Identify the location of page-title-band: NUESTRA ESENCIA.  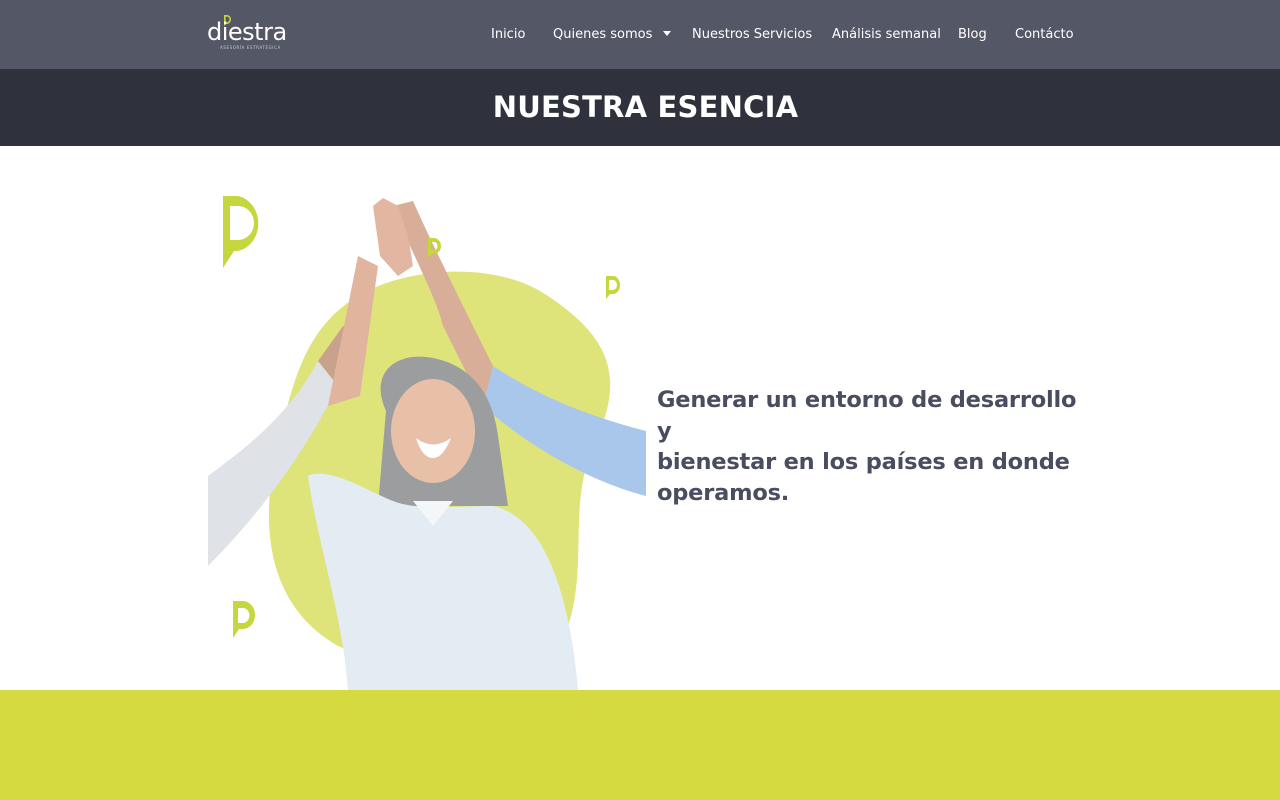
(640, 107).